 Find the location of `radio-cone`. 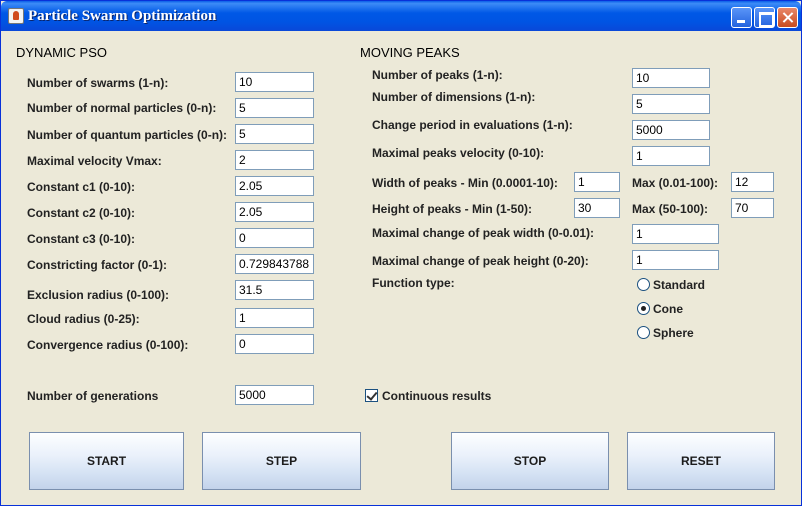

radio-cone is located at coordinates (643, 308).